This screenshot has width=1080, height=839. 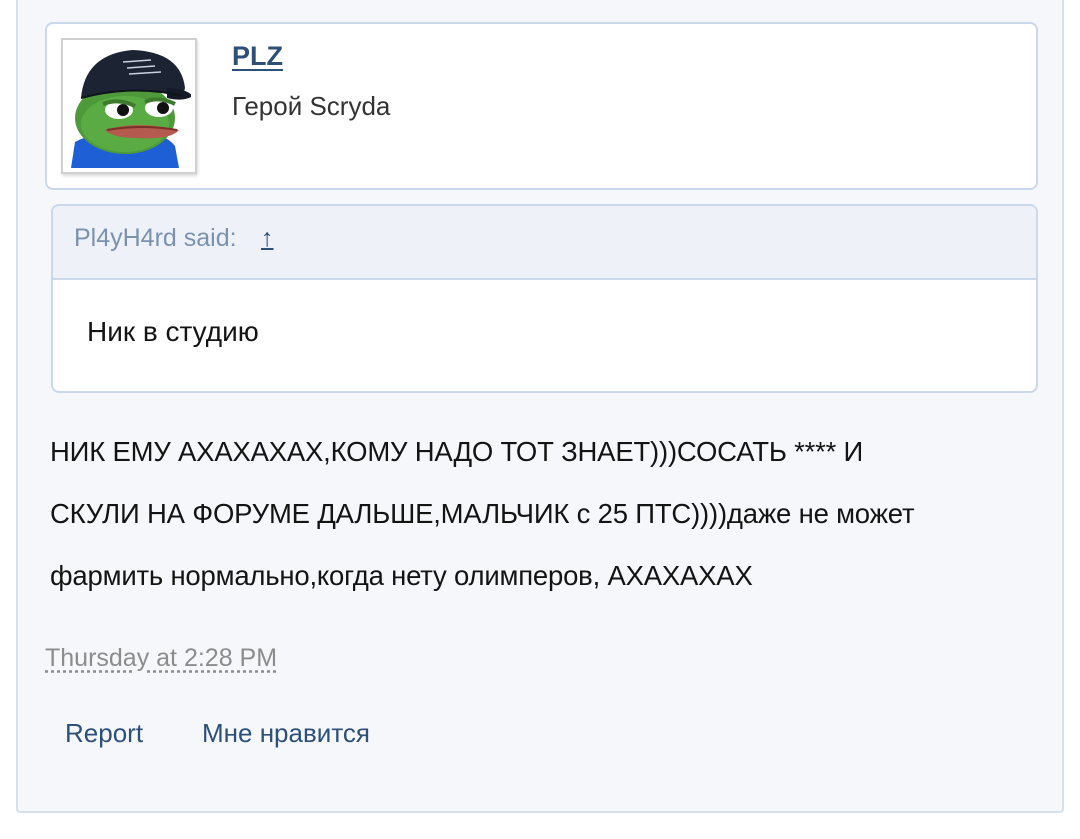 I want to click on user-title: Герой Scryda, so click(x=311, y=106).